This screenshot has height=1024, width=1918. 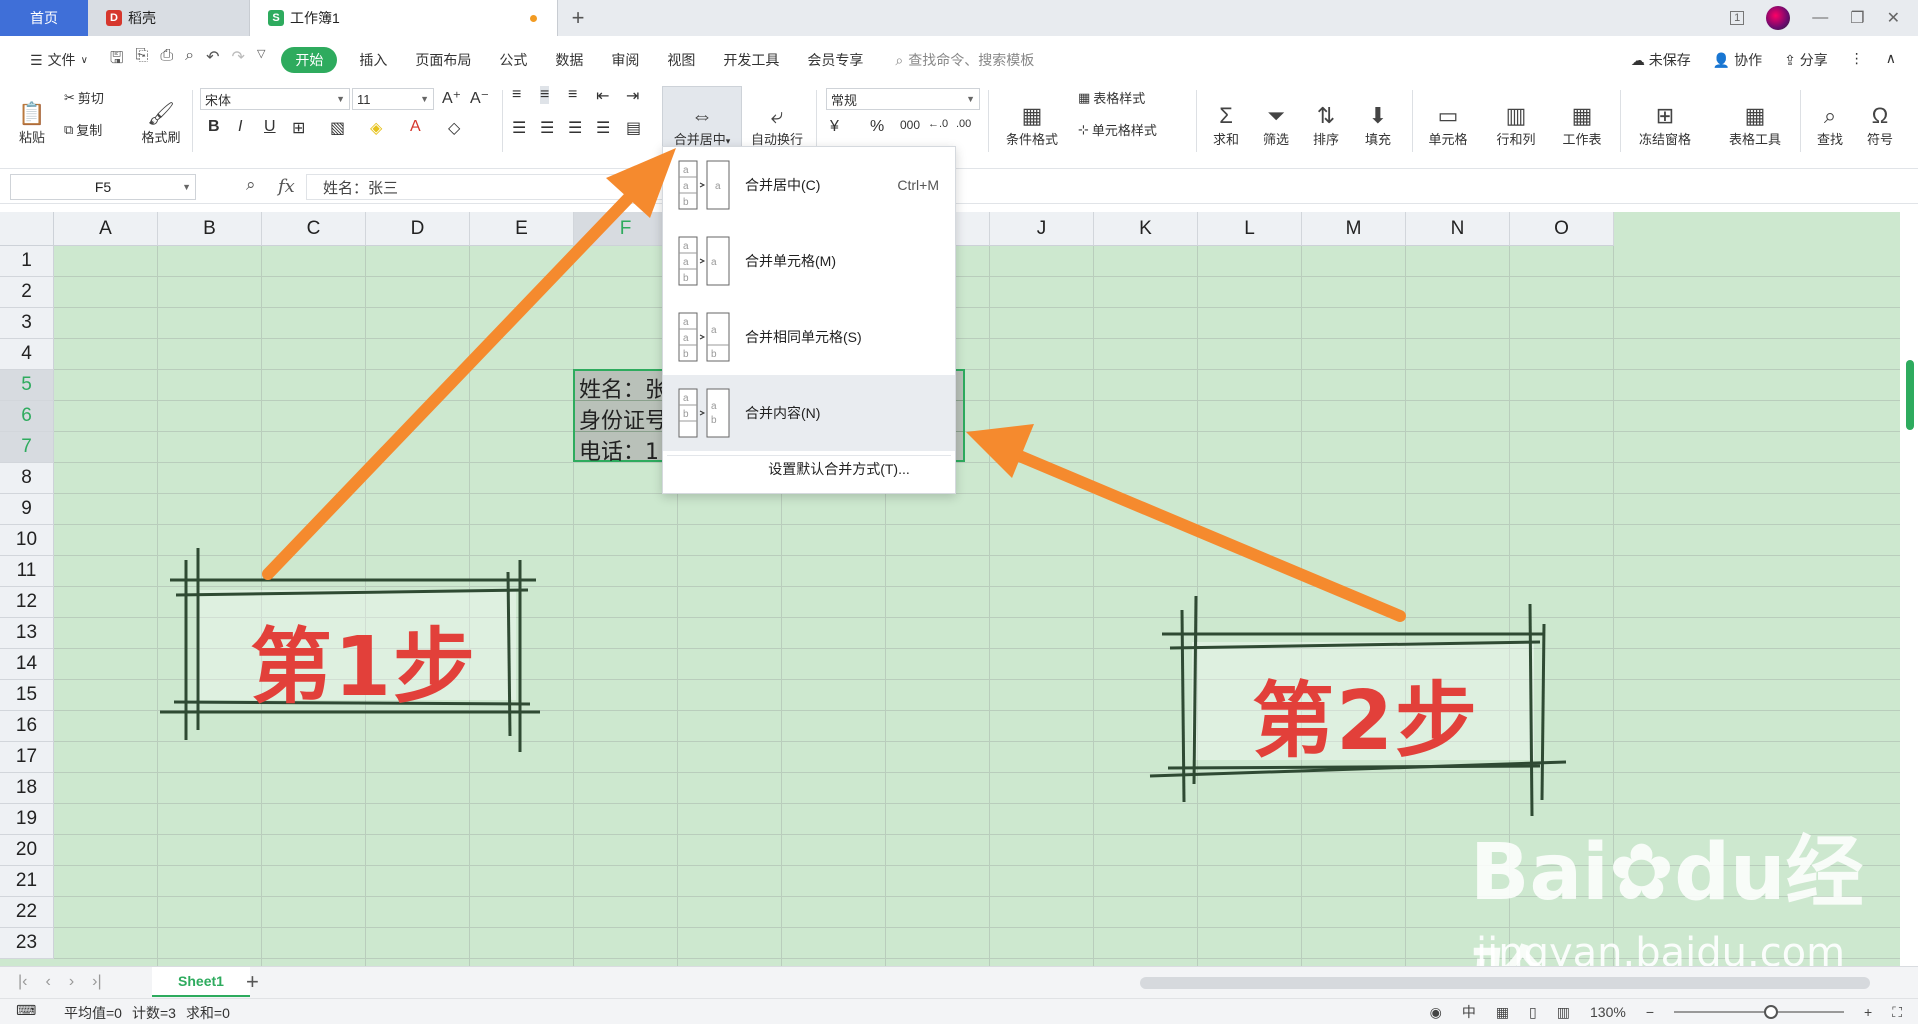 What do you see at coordinates (809, 413) in the screenshot?
I see `menu-item-merge-content: ab ab 合并内容(N)` at bounding box center [809, 413].